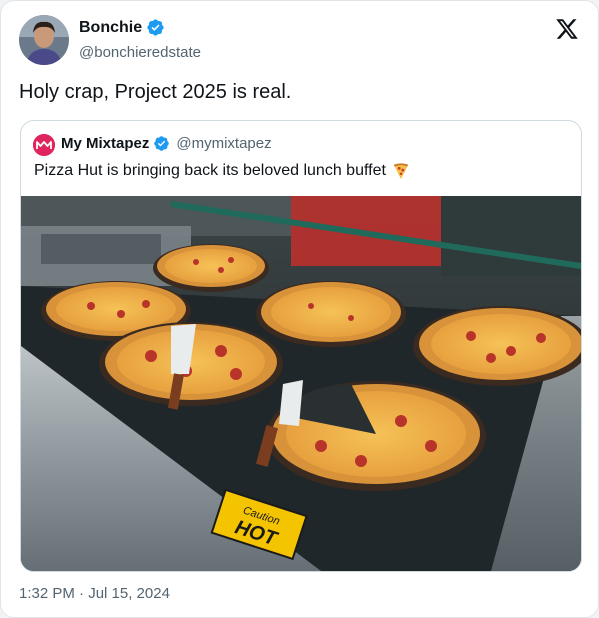 The height and width of the screenshot is (618, 599). Describe the element at coordinates (223, 143) in the screenshot. I see `quoted-handle: @mymixtapez` at that location.